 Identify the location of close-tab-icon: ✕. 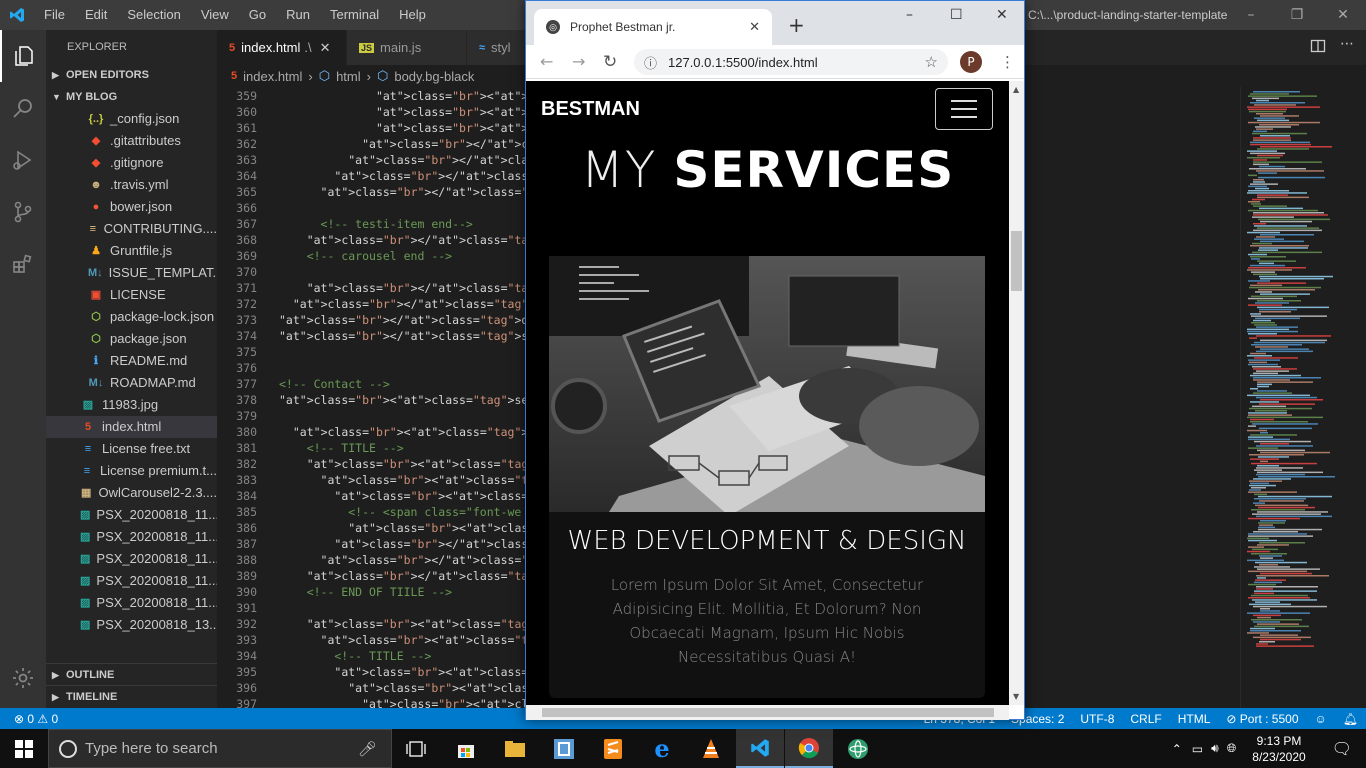
(754, 27).